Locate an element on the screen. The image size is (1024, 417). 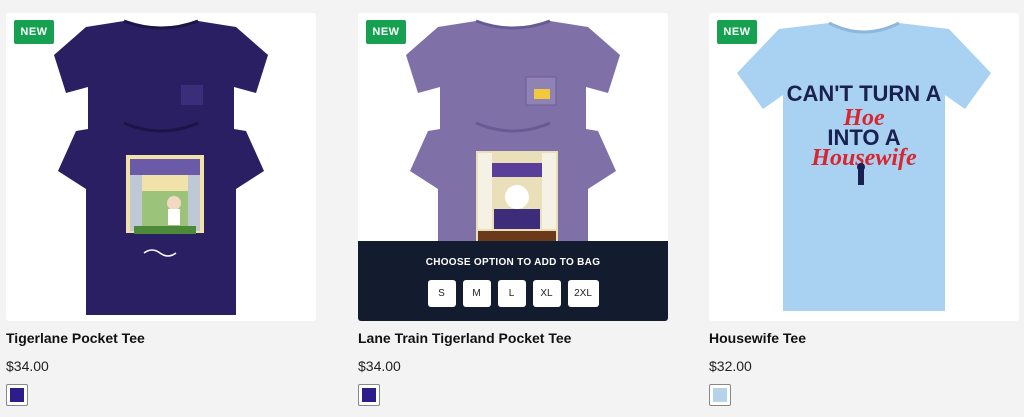
product-title: Lane Train Tigerland Pocket Tee is located at coordinates (513, 339).